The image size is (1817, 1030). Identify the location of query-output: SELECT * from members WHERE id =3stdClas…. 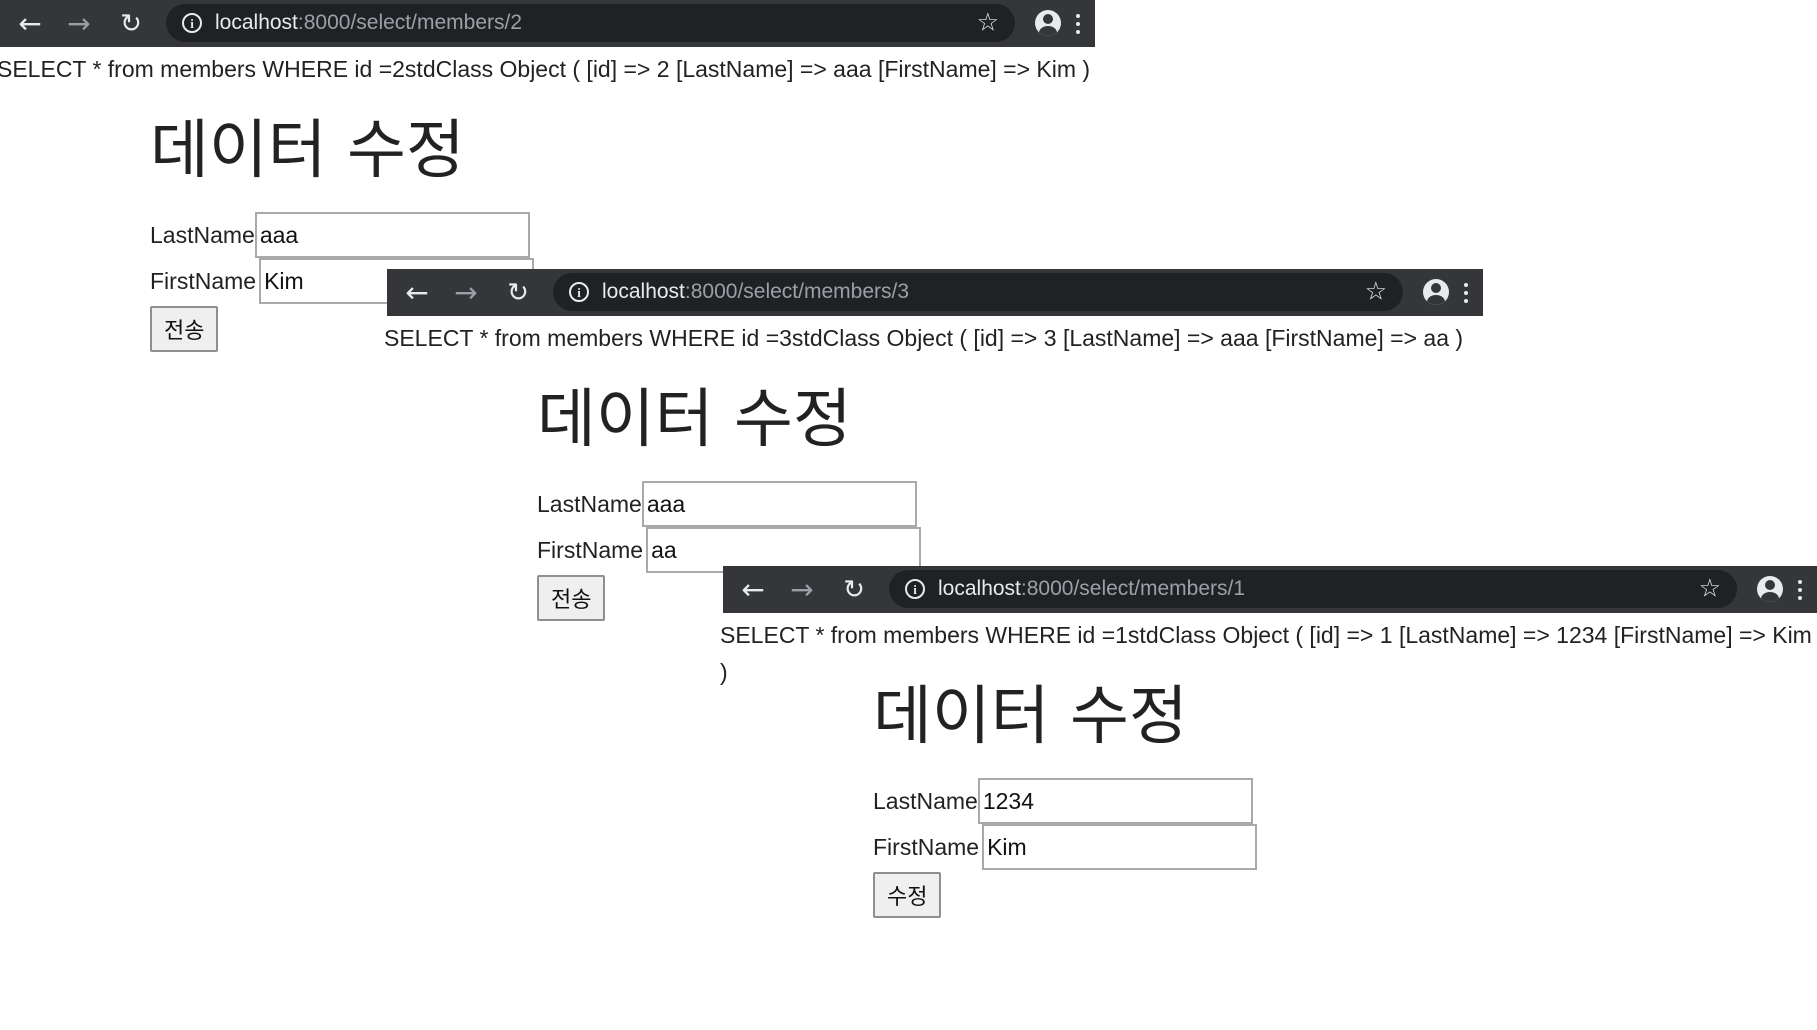
(924, 338).